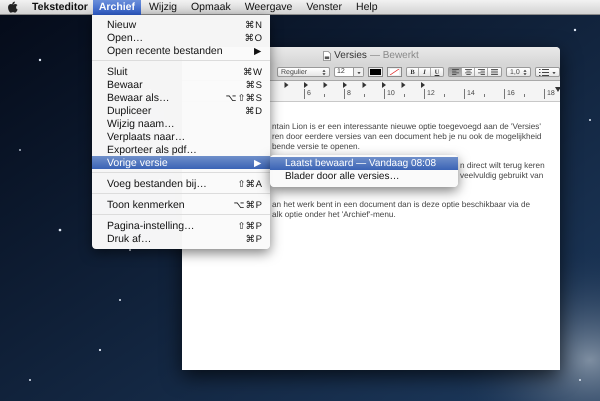 Image resolution: width=600 pixels, height=401 pixels. What do you see at coordinates (268, 7) in the screenshot?
I see `menu-bar-item: Weergave` at bounding box center [268, 7].